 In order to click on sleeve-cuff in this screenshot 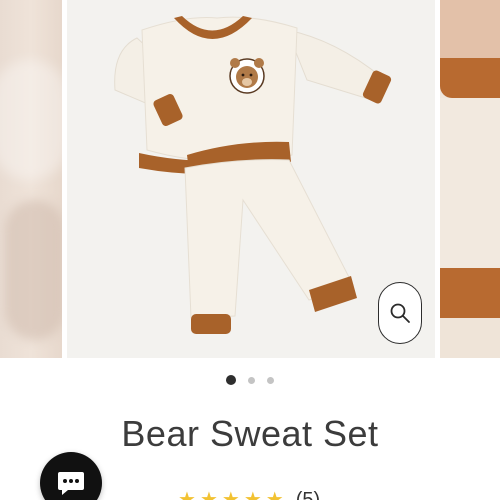, I will do `click(470, 78)`.